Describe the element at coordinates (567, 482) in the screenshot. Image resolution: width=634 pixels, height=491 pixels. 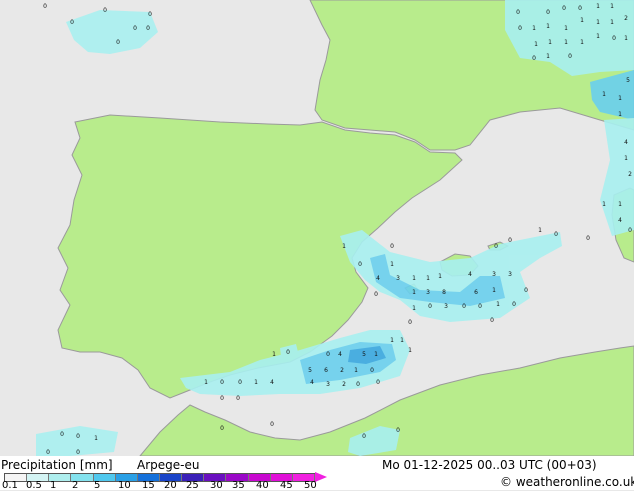
I see `credit: © weatheronline.co.uk` at that location.